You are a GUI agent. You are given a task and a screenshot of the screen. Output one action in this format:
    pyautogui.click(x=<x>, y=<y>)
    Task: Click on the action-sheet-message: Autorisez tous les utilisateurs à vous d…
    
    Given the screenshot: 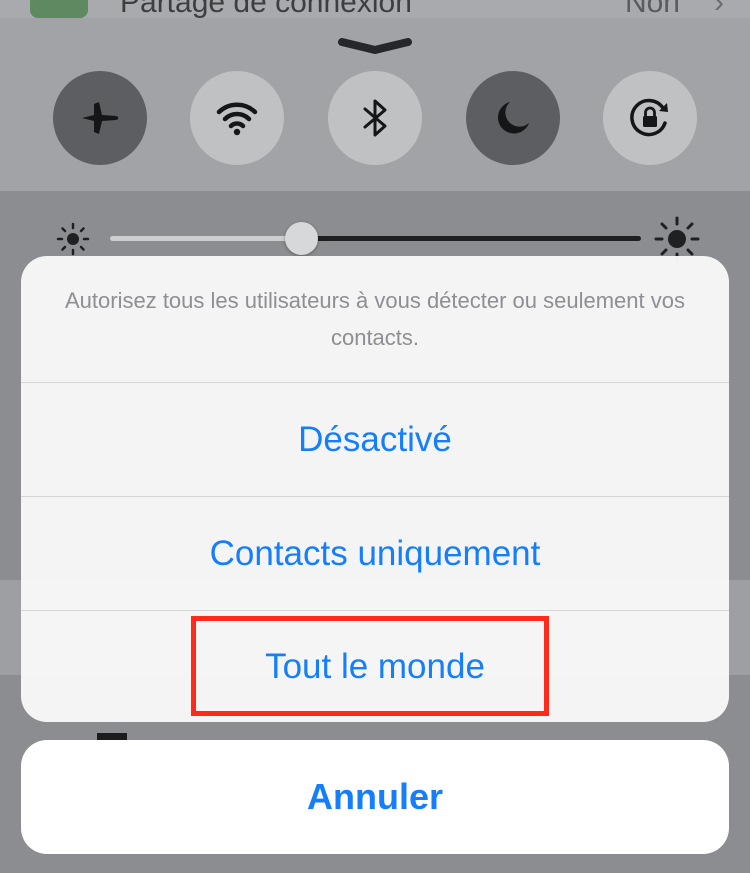 What is the action you would take?
    pyautogui.click(x=375, y=319)
    